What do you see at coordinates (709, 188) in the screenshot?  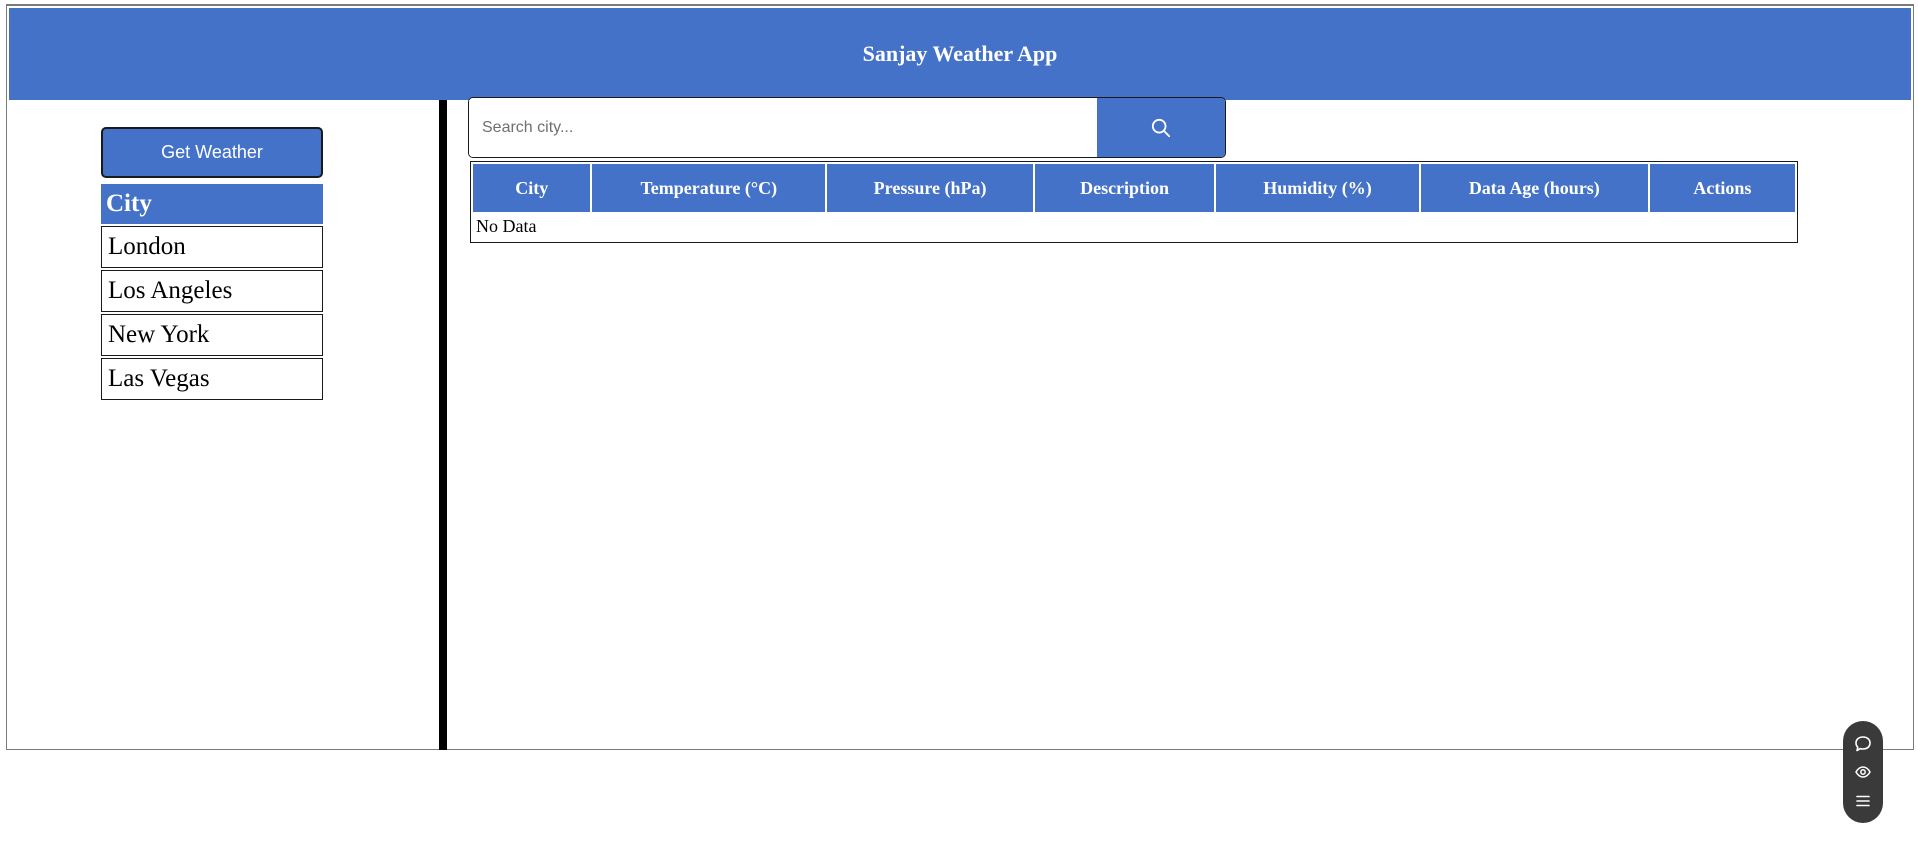 I see `column-header-temperature: Temperature (°C)` at bounding box center [709, 188].